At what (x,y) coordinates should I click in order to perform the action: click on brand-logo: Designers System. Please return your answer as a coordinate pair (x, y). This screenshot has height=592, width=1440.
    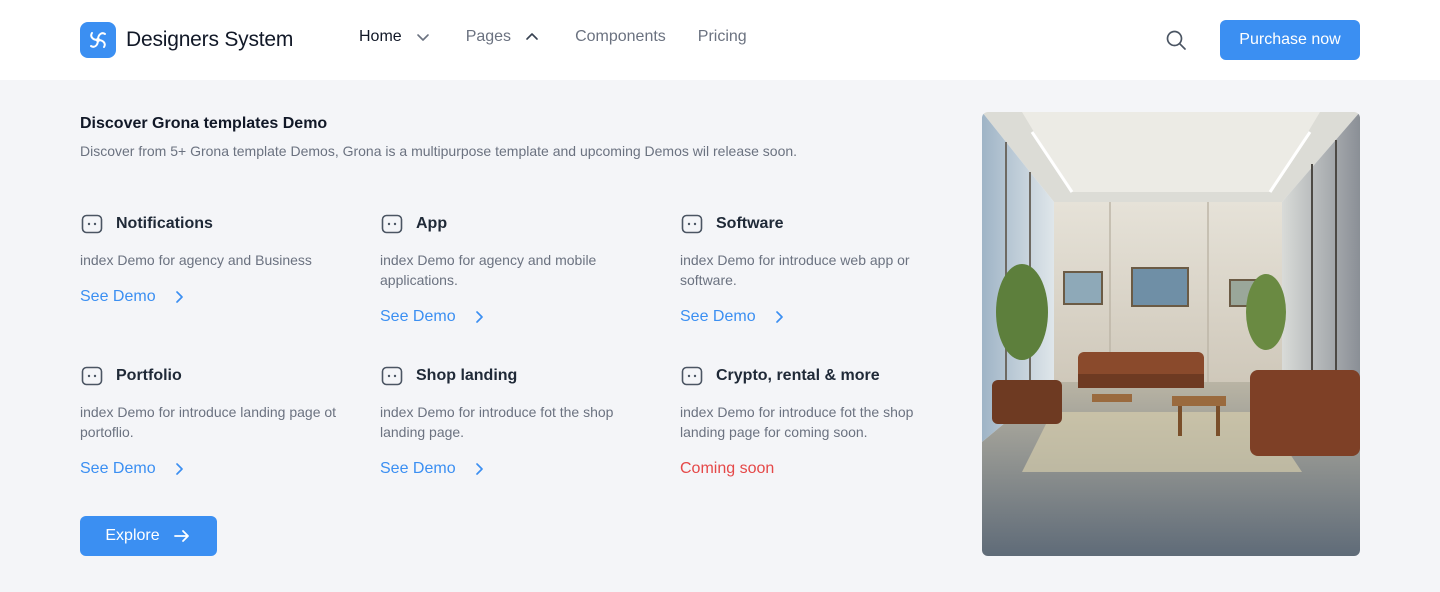
    Looking at the image, I should click on (186, 40).